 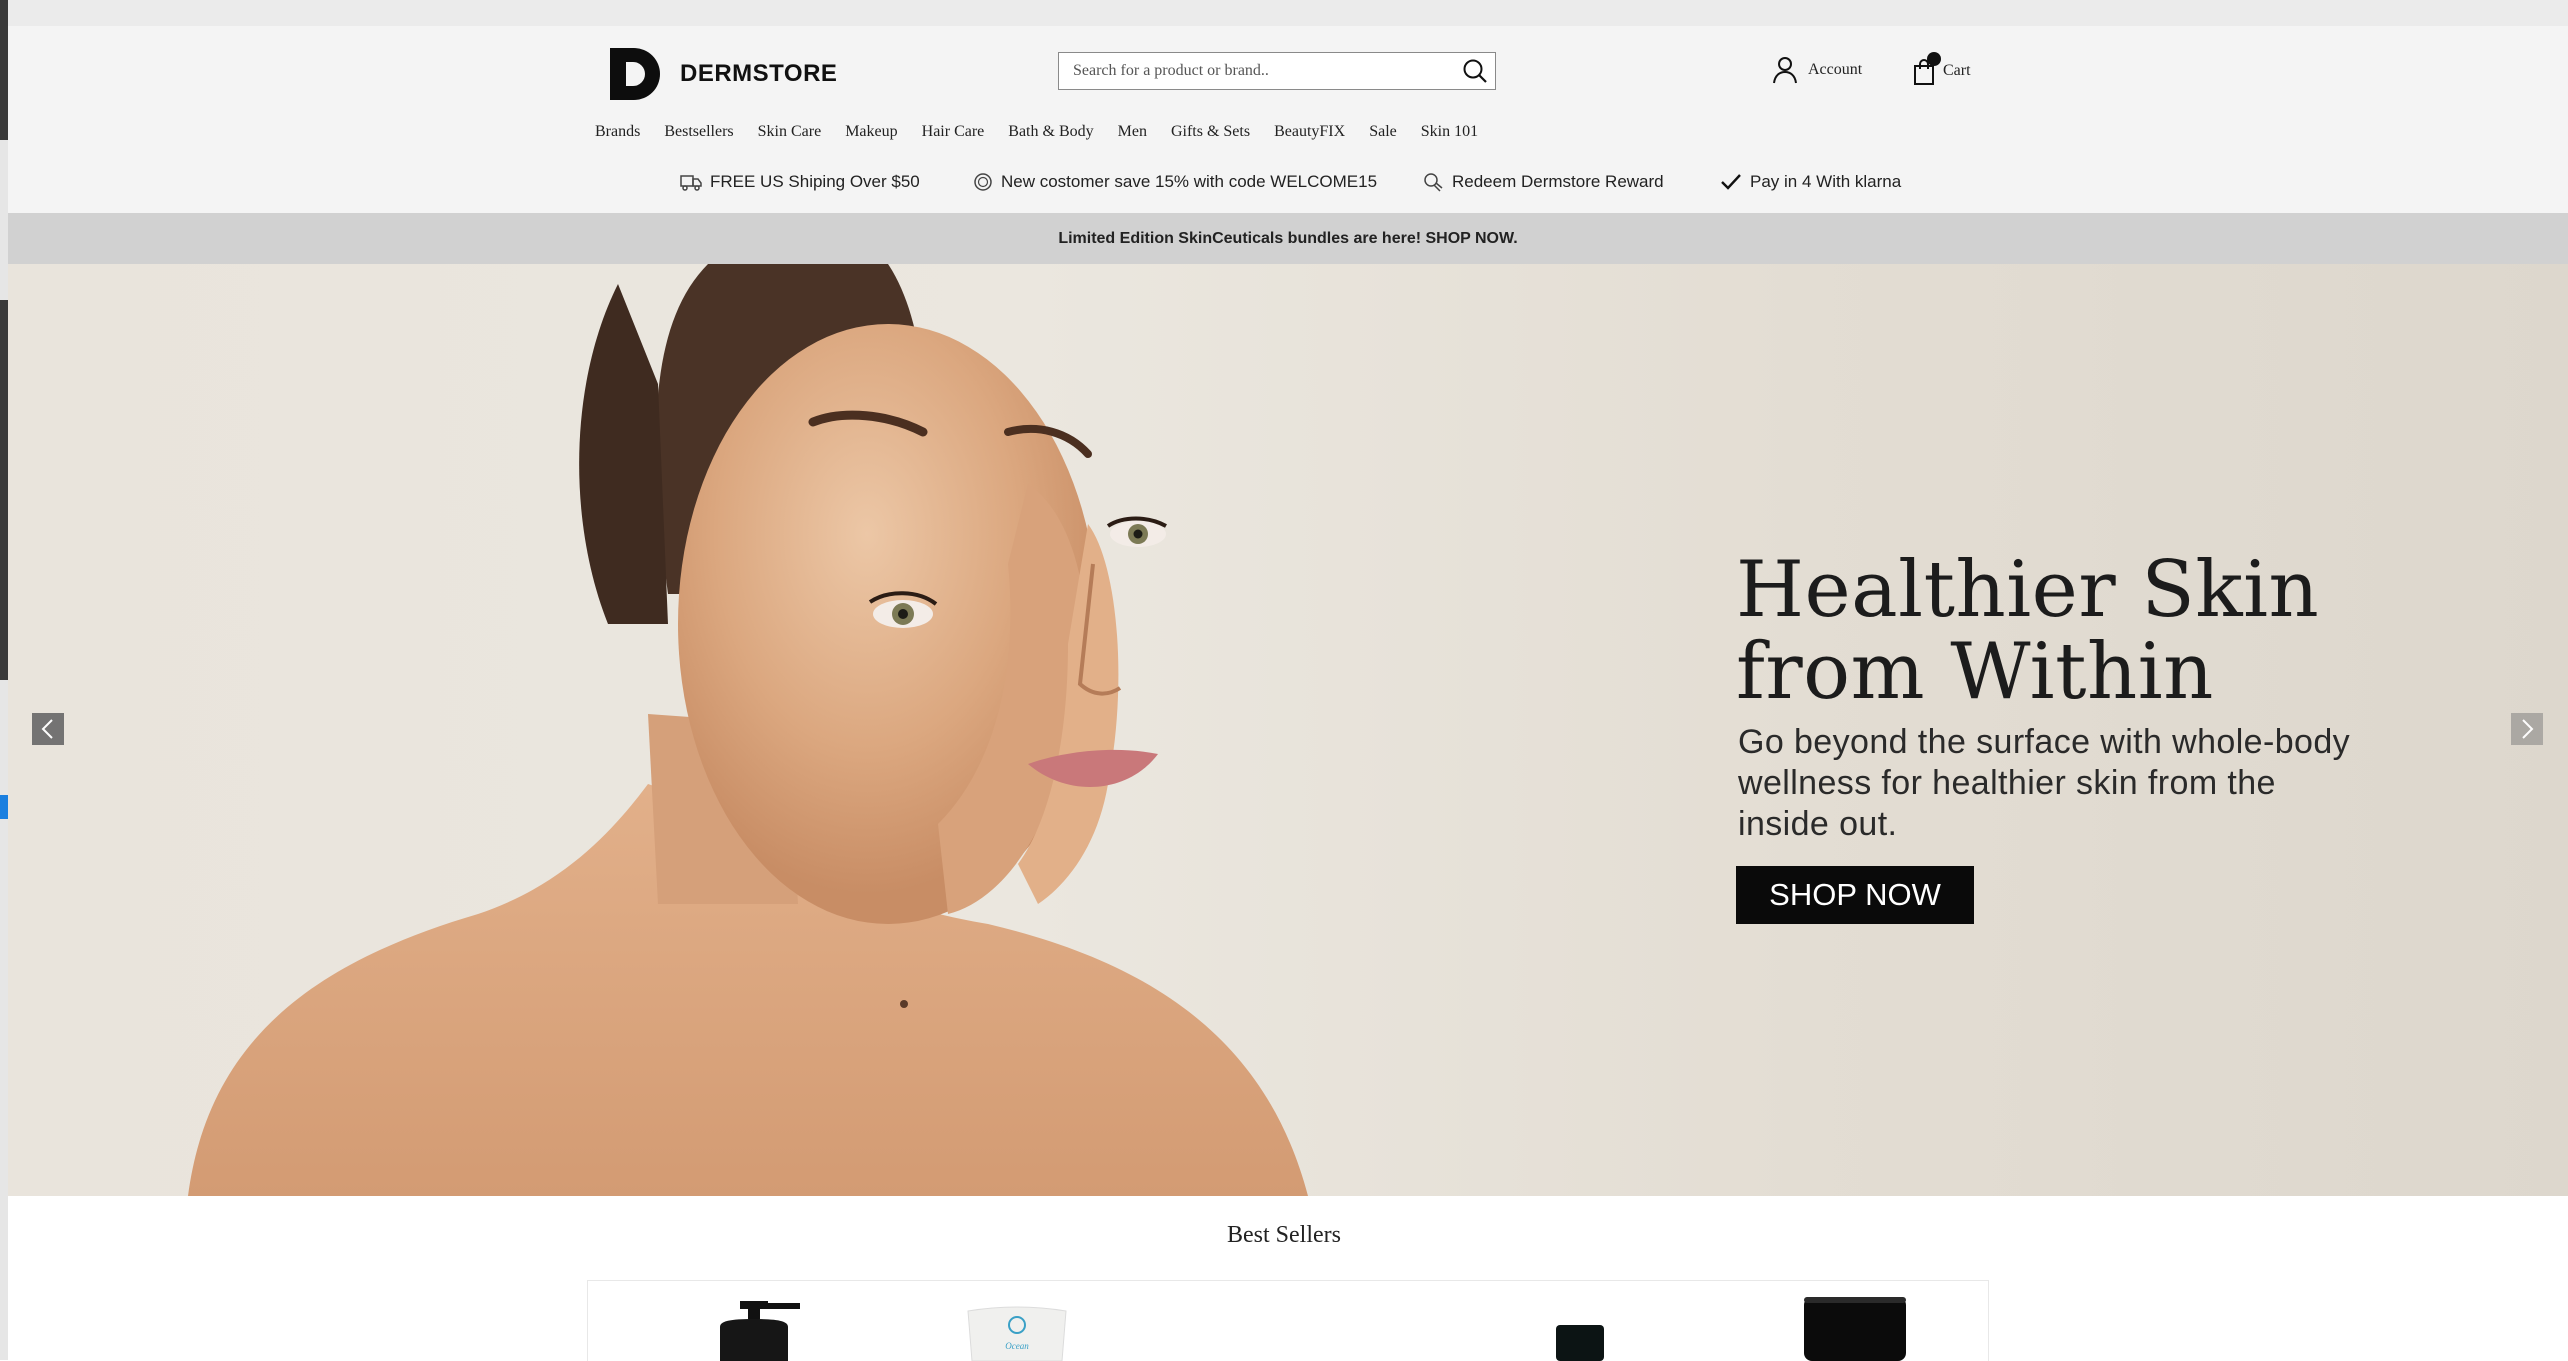 I want to click on dermstore-logo-icon, so click(x=635, y=74).